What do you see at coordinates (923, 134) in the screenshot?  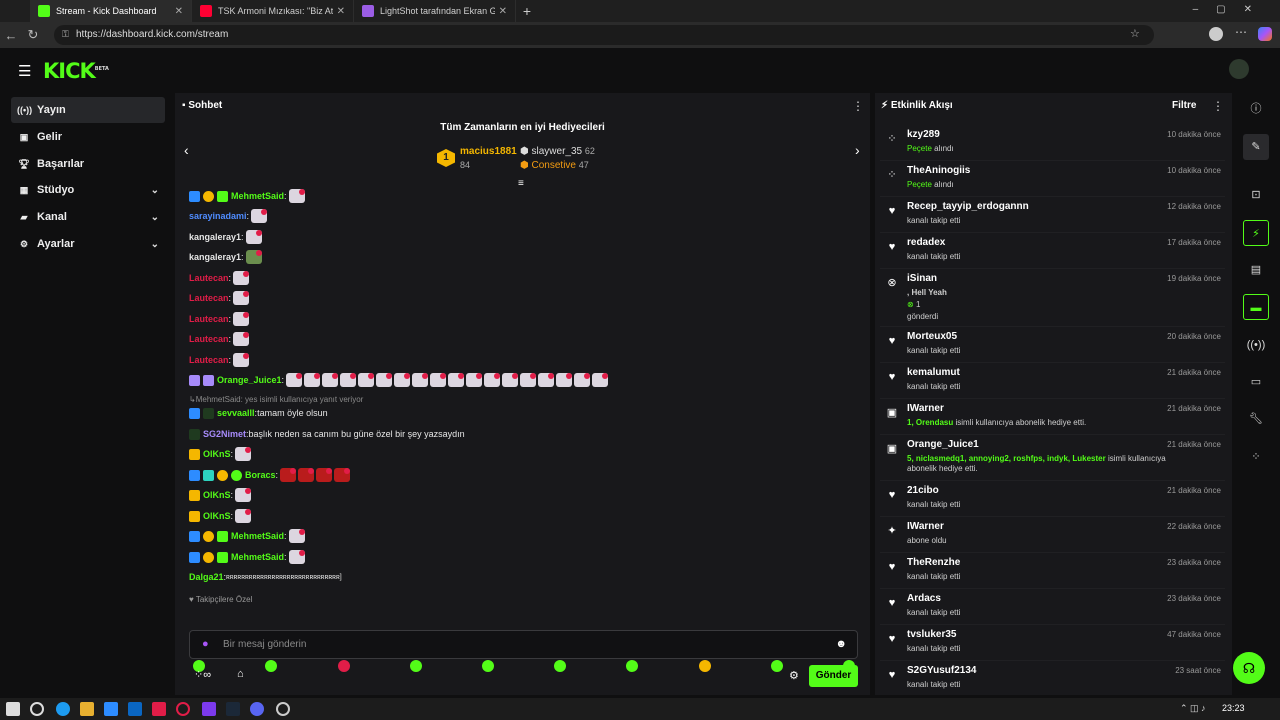 I see `activity-username: kzy289` at bounding box center [923, 134].